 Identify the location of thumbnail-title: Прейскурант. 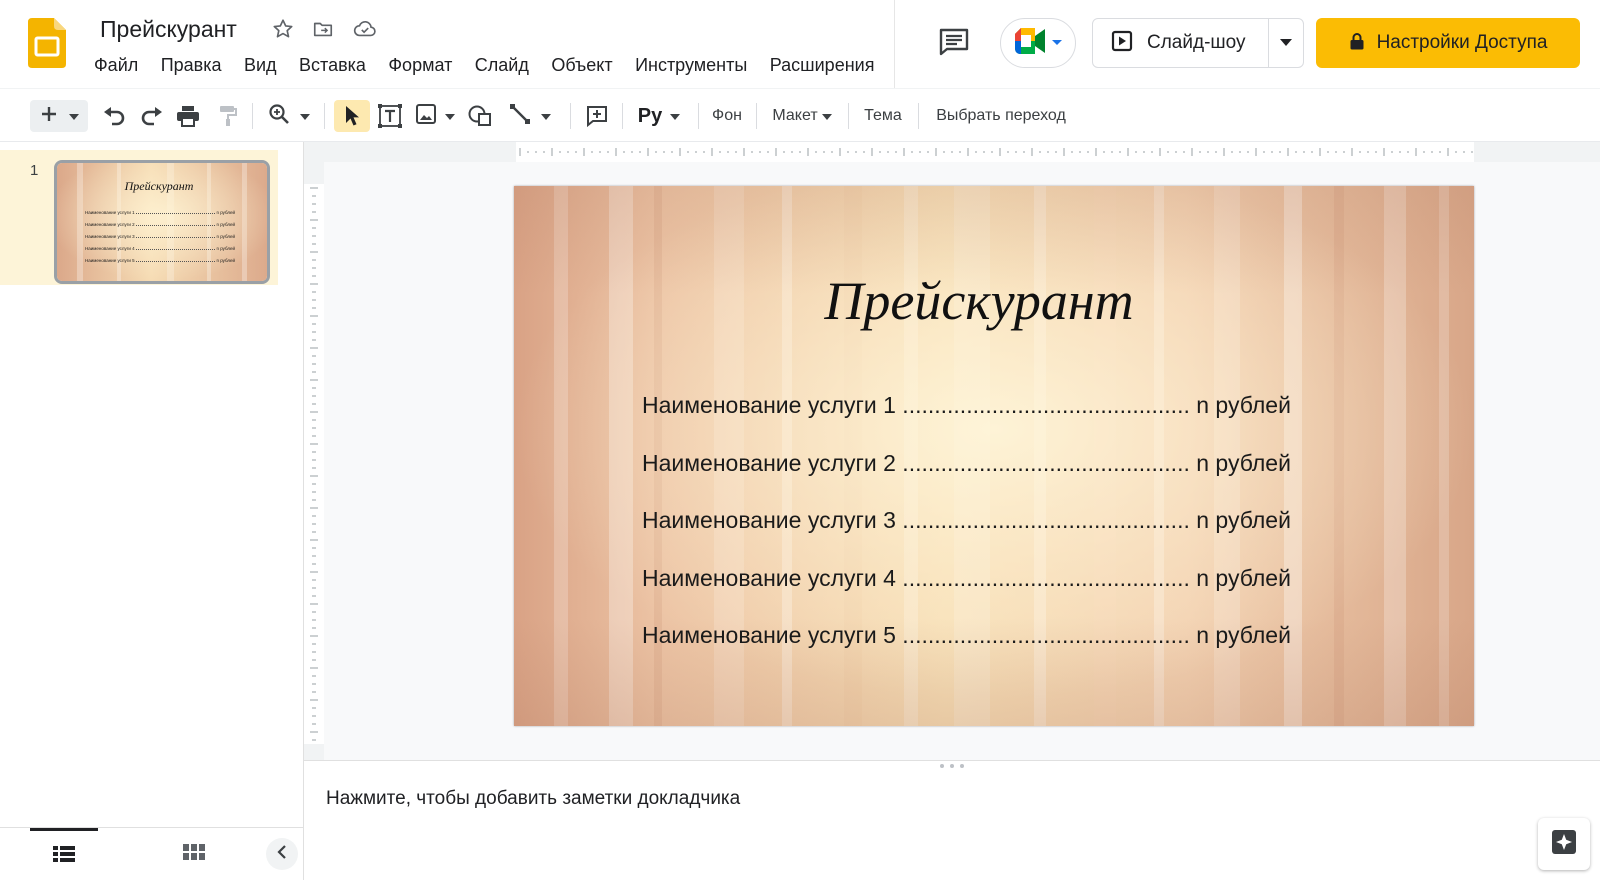
(159, 186).